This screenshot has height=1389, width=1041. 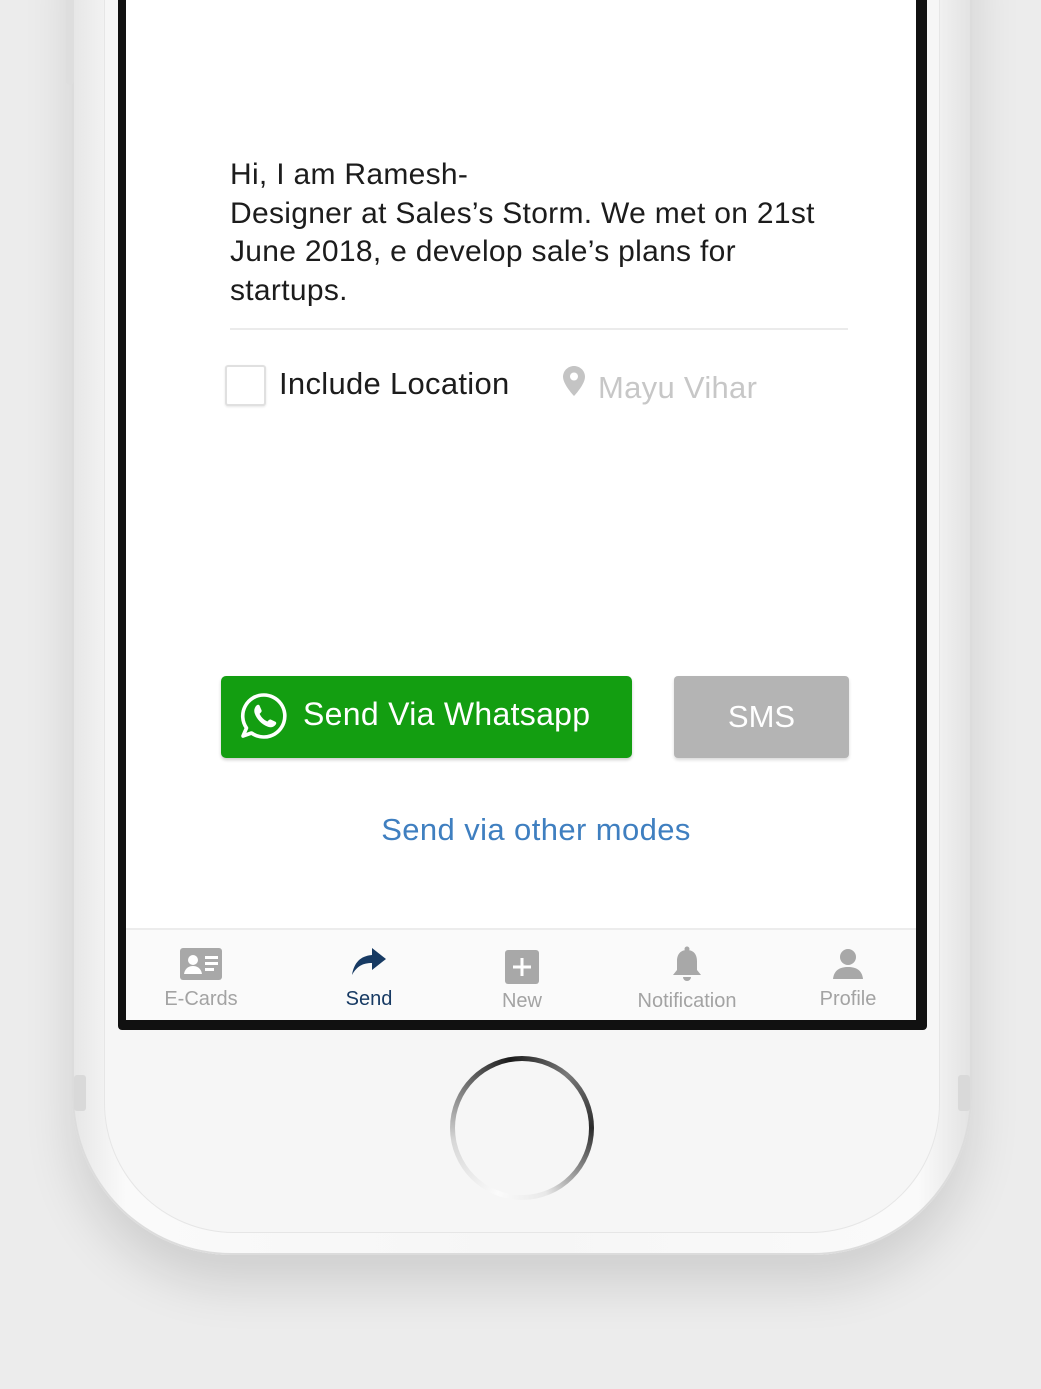 I want to click on tab-profile-label: Profile, so click(x=848, y=999).